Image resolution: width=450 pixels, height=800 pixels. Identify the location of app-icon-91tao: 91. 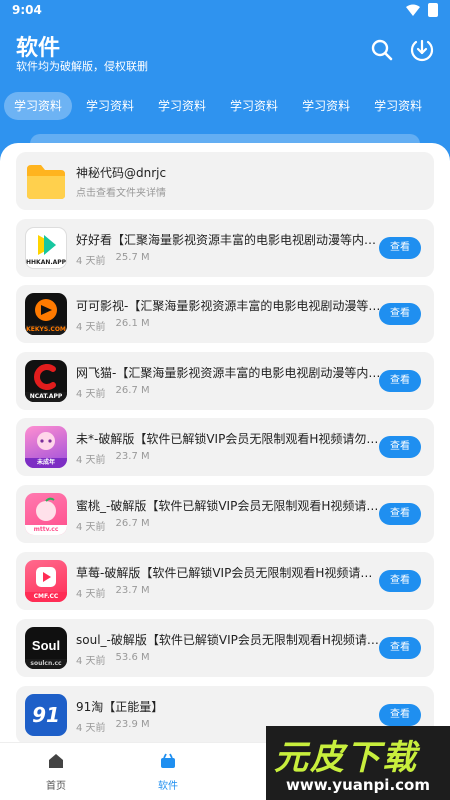
(46, 715).